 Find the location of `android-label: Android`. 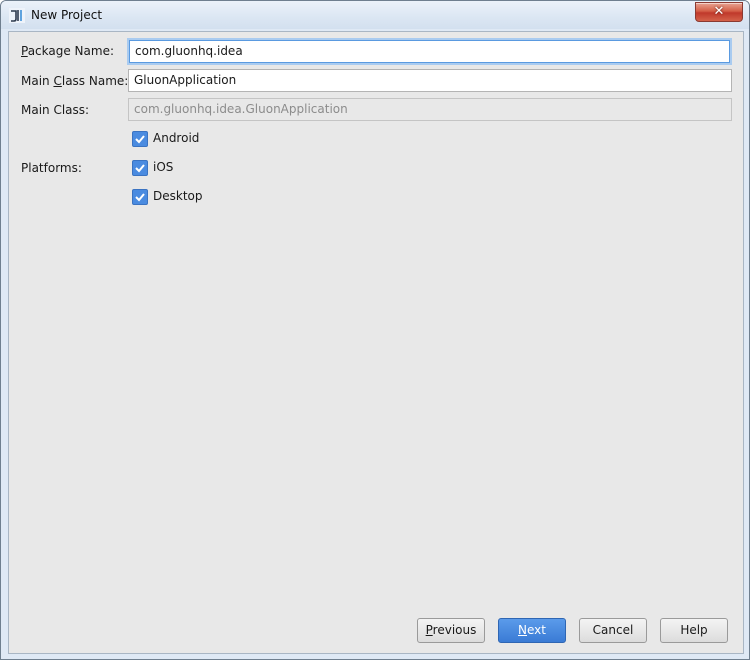

android-label: Android is located at coordinates (176, 138).